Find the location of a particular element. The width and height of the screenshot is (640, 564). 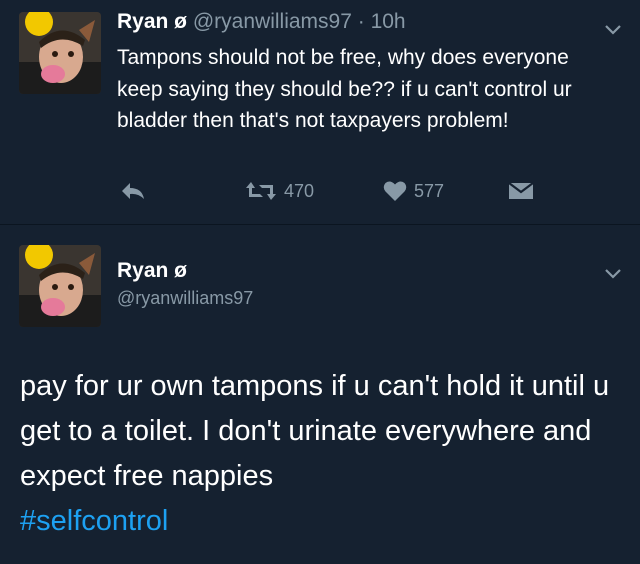

reply-icon is located at coordinates (133, 191).